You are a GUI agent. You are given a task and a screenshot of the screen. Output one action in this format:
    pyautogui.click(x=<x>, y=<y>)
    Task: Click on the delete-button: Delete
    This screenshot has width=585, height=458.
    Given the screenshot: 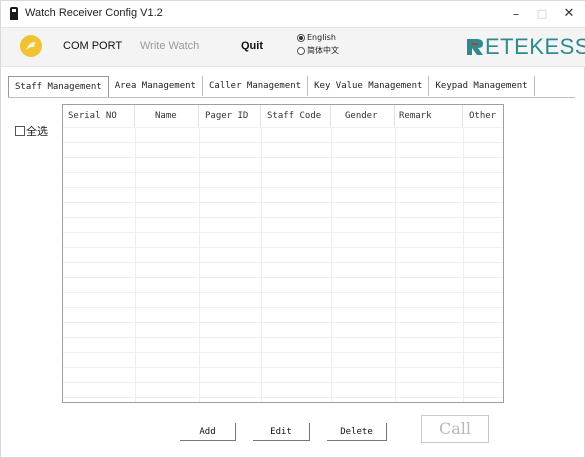 What is the action you would take?
    pyautogui.click(x=357, y=432)
    